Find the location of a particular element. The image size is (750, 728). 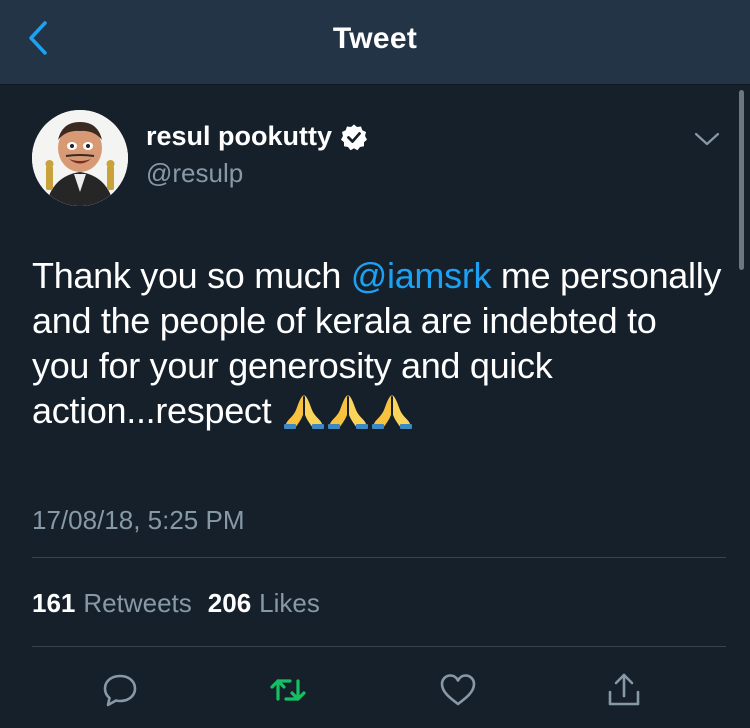

mention-link: @iamsrk is located at coordinates (421, 275).